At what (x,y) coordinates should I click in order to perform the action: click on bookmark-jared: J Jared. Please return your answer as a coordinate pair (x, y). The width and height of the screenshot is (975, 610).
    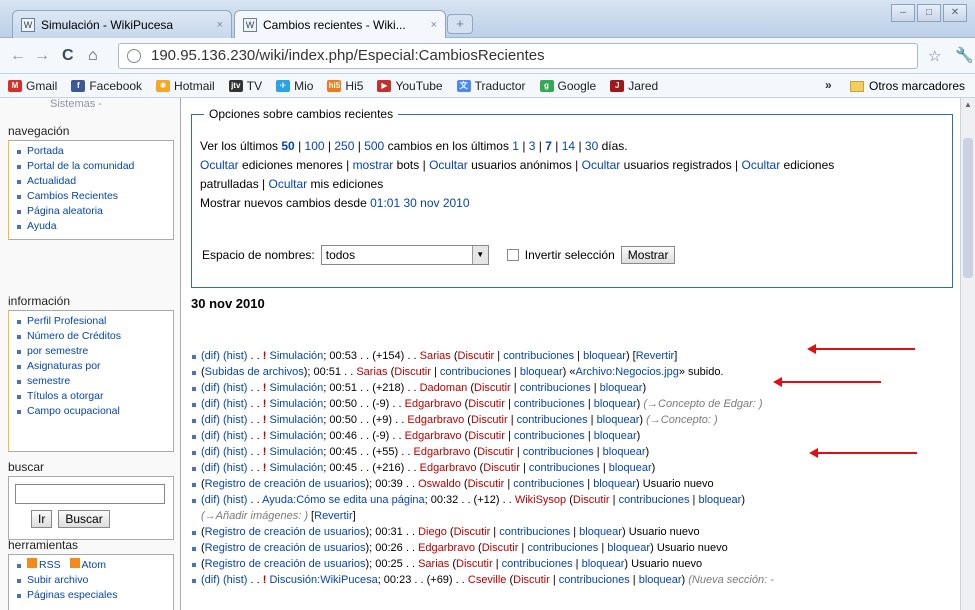
    Looking at the image, I should click on (634, 86).